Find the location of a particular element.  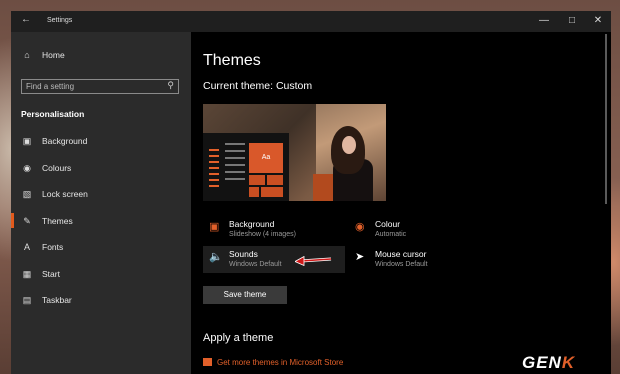

minimize-button: — is located at coordinates (544, 21).